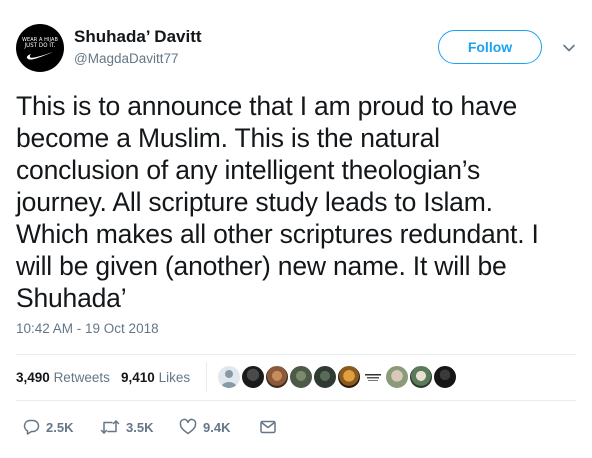 The image size is (592, 458). I want to click on retweet-count: 3.5K, so click(140, 427).